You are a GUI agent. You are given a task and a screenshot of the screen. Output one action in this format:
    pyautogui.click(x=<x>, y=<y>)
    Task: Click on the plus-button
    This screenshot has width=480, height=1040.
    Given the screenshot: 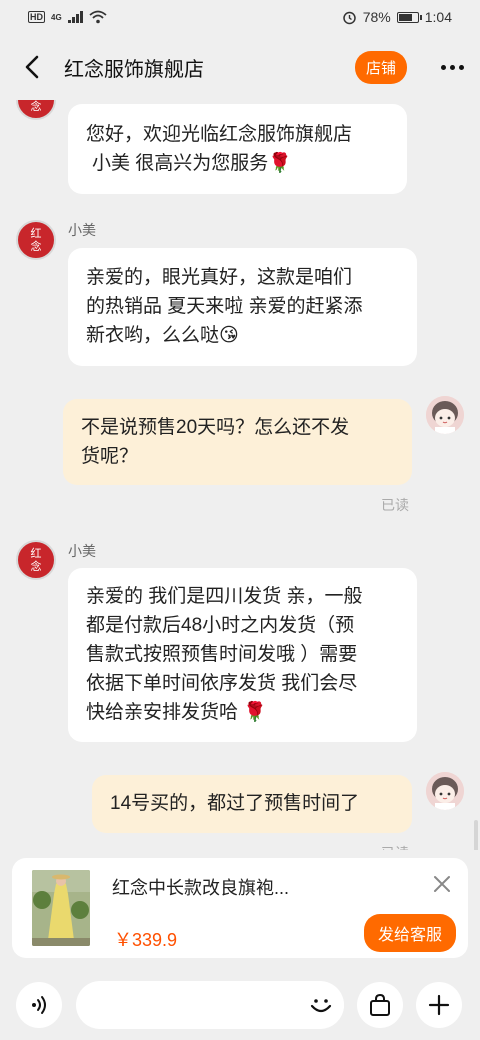 What is the action you would take?
    pyautogui.click(x=439, y=1005)
    